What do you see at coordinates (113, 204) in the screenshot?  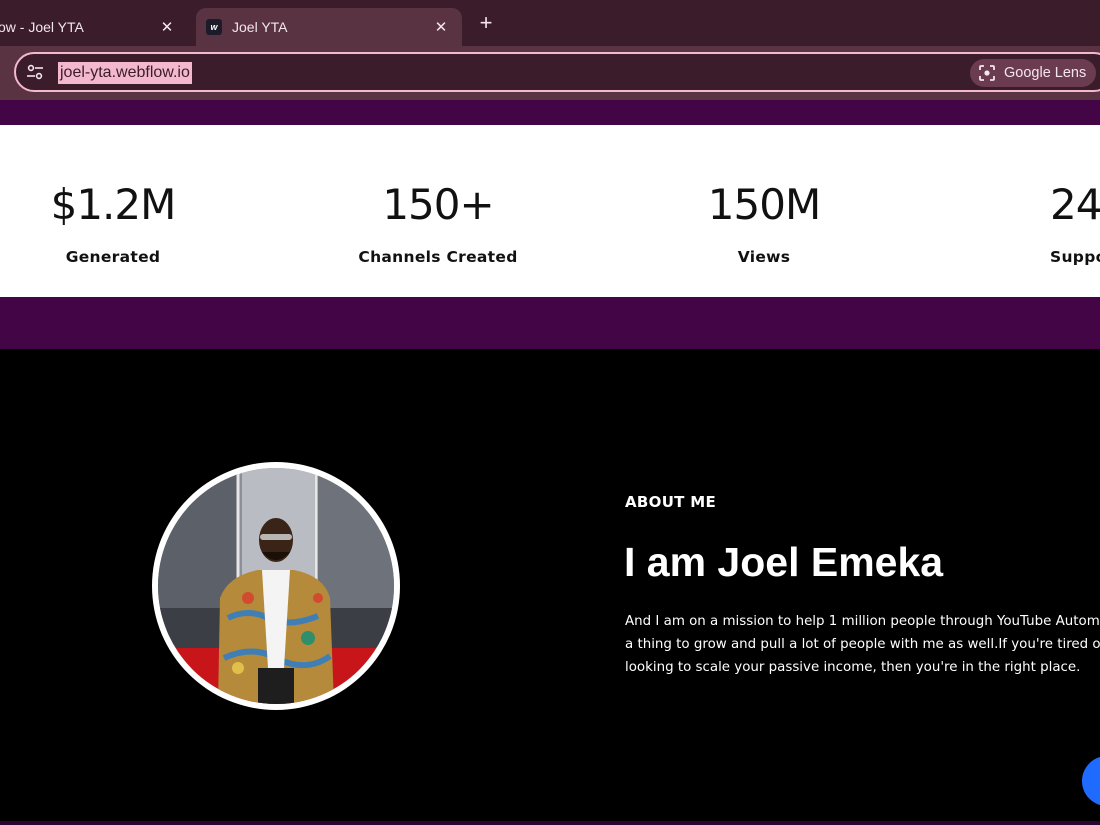 I see `stat-value: $1.2M` at bounding box center [113, 204].